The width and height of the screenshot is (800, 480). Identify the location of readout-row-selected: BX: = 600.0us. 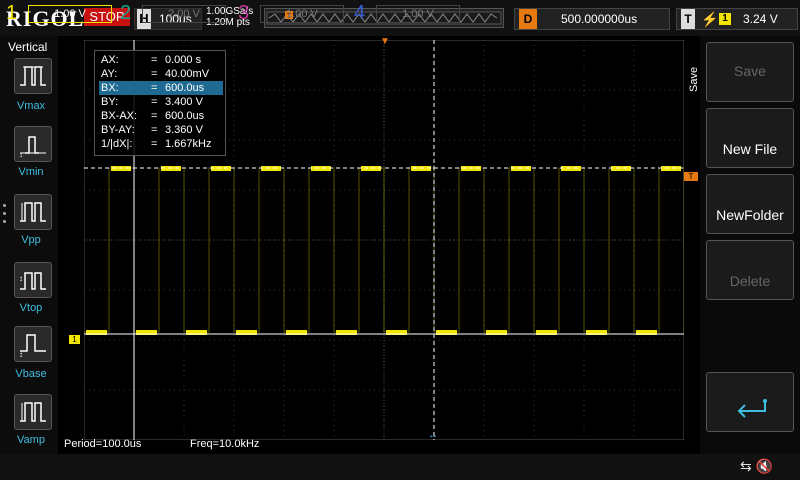
(161, 88).